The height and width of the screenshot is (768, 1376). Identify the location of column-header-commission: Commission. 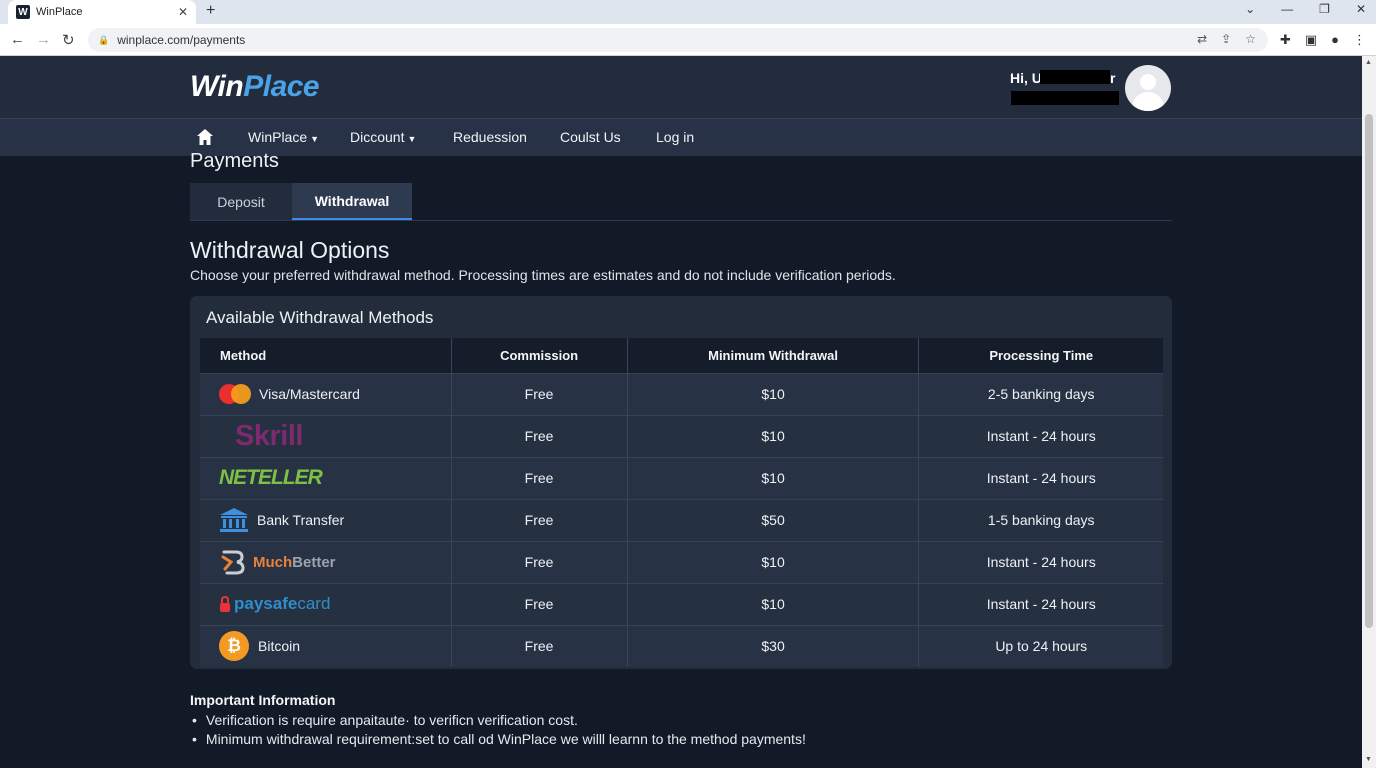
(539, 355).